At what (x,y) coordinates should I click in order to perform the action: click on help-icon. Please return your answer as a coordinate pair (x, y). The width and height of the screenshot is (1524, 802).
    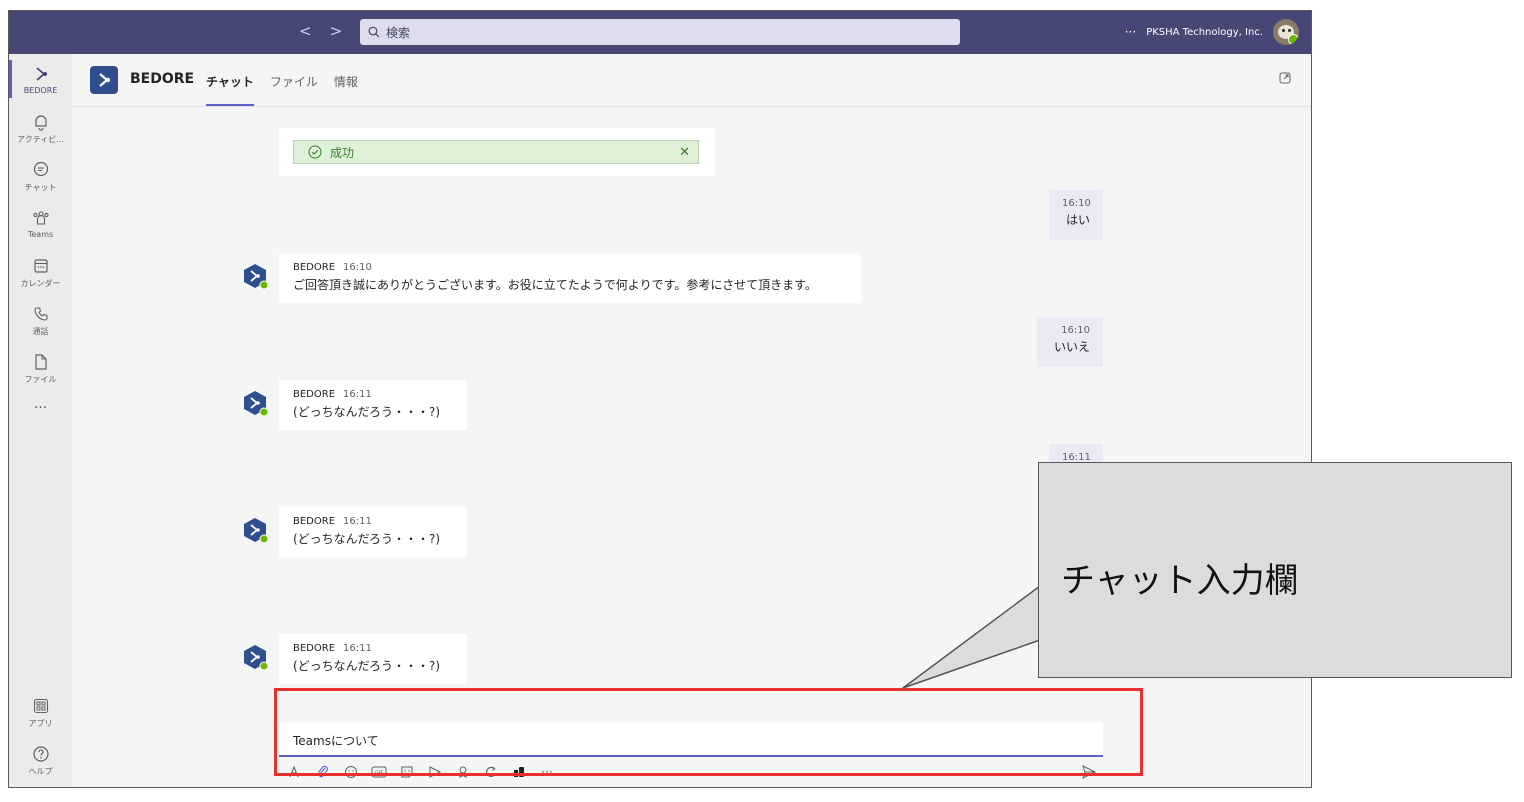
    Looking at the image, I should click on (40, 754).